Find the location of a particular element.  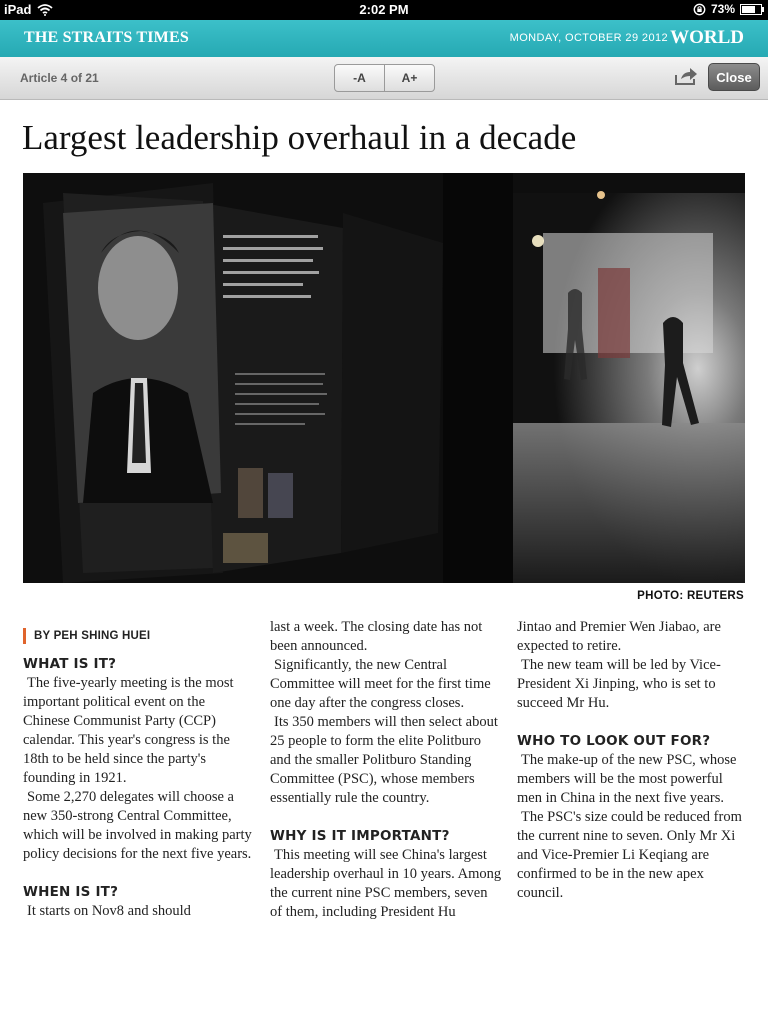

increase-font-button: A+ is located at coordinates (409, 78).